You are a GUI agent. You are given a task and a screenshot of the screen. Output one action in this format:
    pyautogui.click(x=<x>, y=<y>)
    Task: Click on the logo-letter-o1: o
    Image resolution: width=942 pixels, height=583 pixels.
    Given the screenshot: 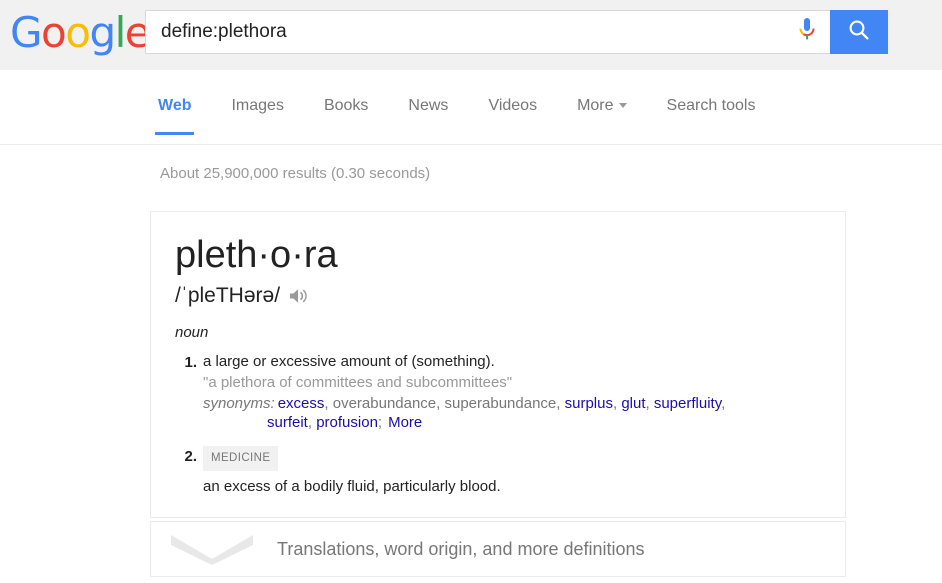 What is the action you would take?
    pyautogui.click(x=54, y=32)
    